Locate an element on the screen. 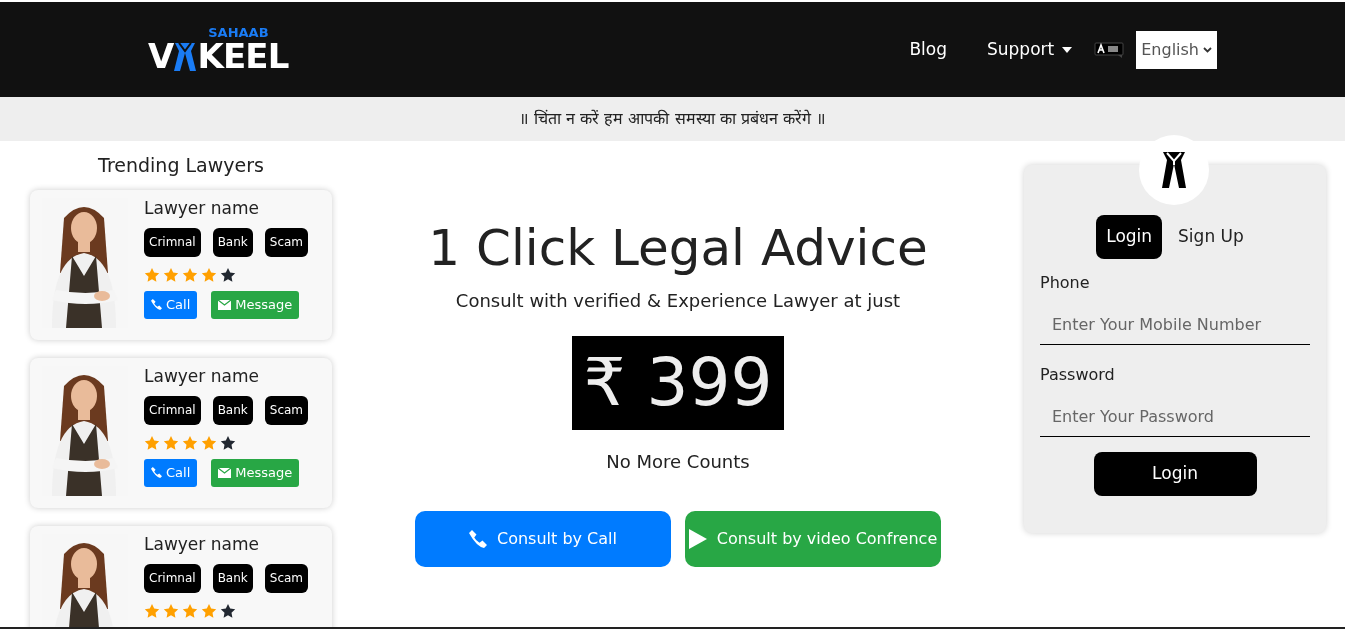 The image size is (1345, 629). note-text: No More Counts is located at coordinates (678, 462).